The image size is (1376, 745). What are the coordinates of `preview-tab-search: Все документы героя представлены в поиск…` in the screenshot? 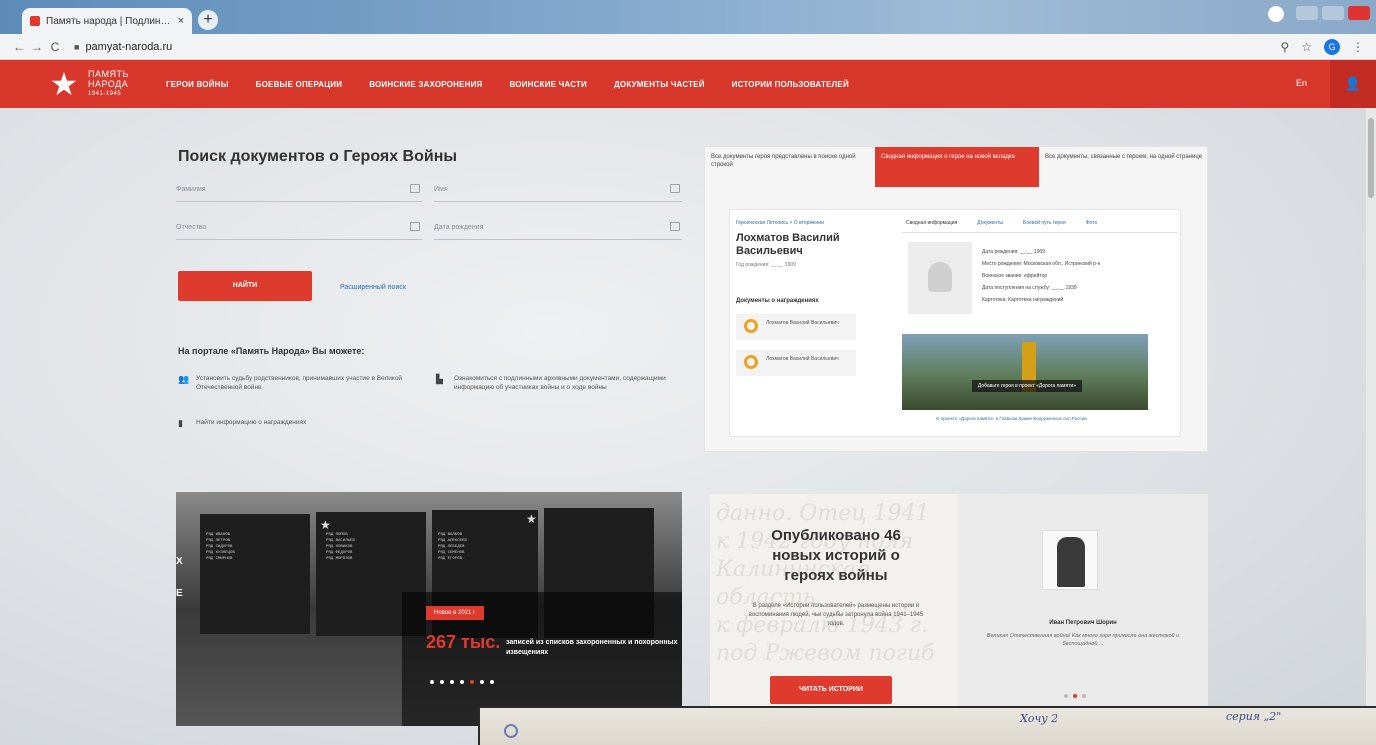 It's located at (790, 167).